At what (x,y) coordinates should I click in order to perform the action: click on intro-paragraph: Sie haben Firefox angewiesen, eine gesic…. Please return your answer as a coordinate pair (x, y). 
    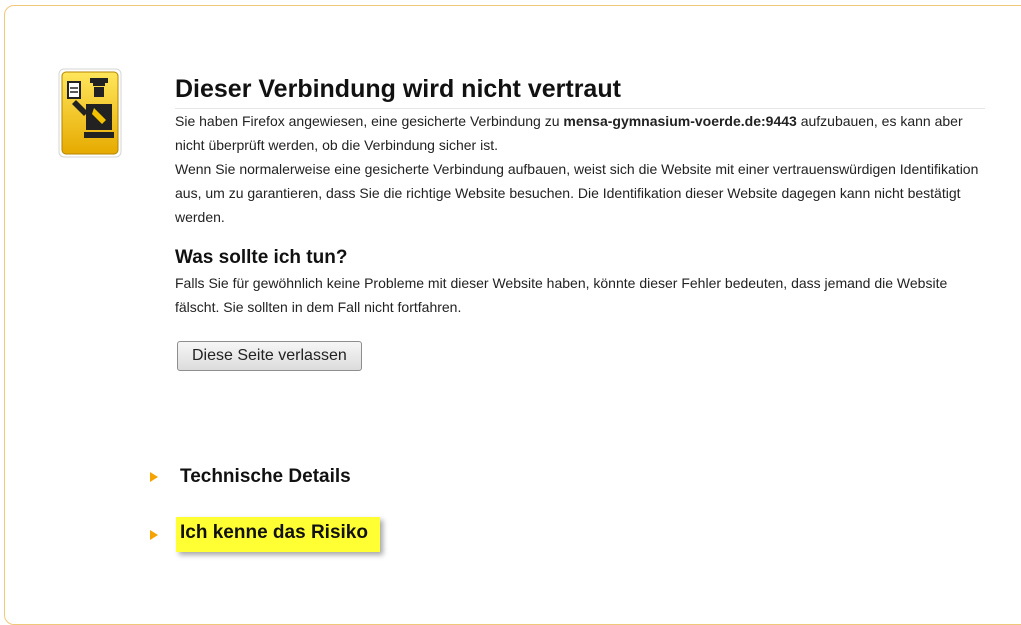
    Looking at the image, I should click on (580, 133).